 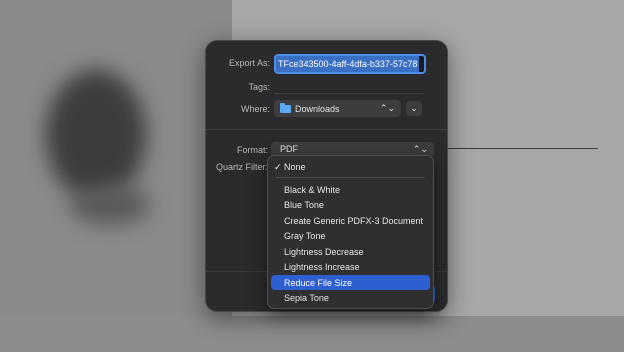 I want to click on menu-item-blue-tone: Blue Tone, so click(x=350, y=204).